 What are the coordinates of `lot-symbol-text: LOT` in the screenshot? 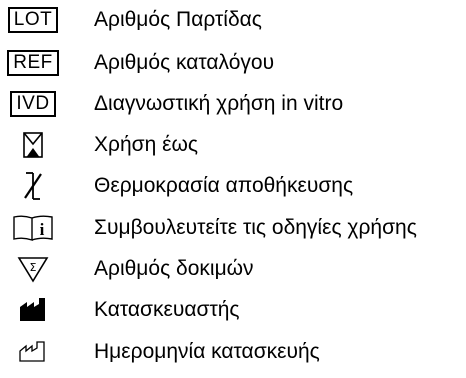 It's located at (33, 20).